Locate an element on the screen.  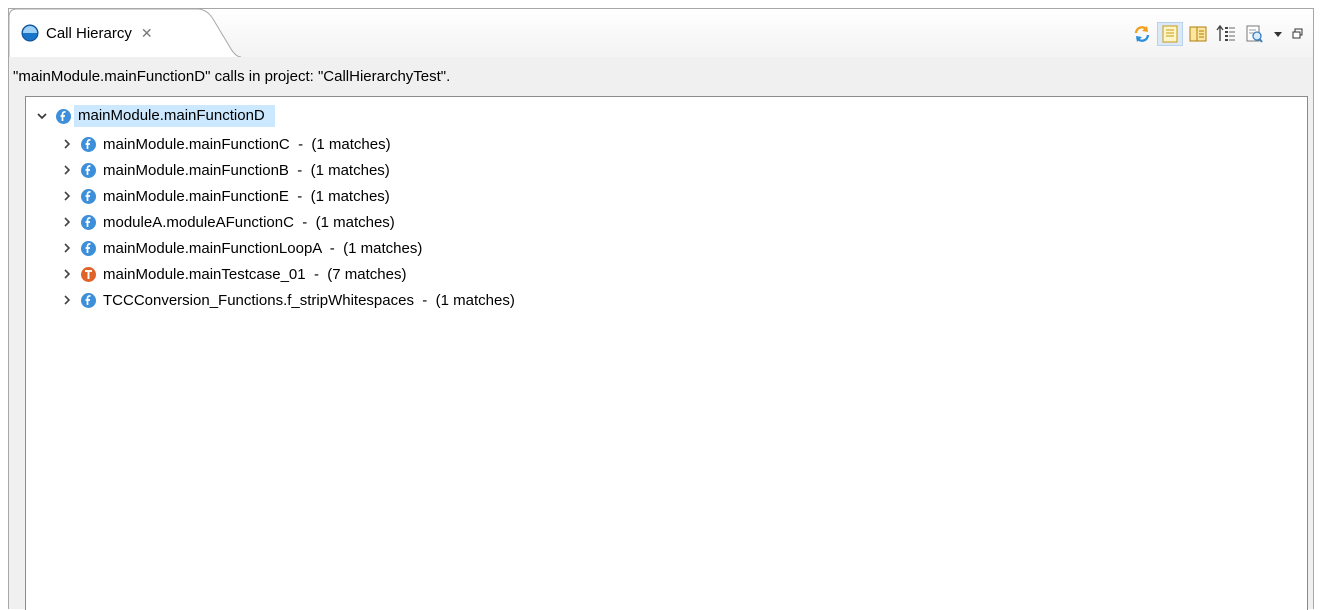
call-hierarchy-icon is located at coordinates (30, 33).